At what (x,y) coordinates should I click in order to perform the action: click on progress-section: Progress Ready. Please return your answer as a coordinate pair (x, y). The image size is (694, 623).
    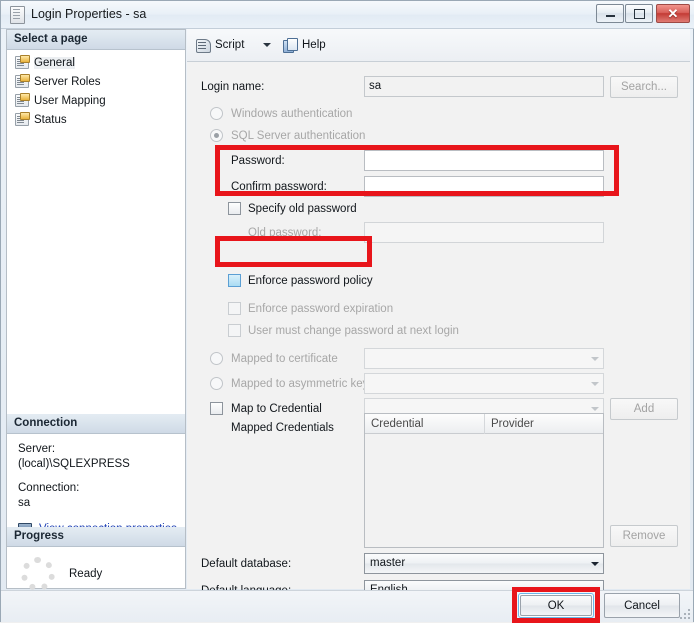
    Looking at the image, I should click on (96, 559).